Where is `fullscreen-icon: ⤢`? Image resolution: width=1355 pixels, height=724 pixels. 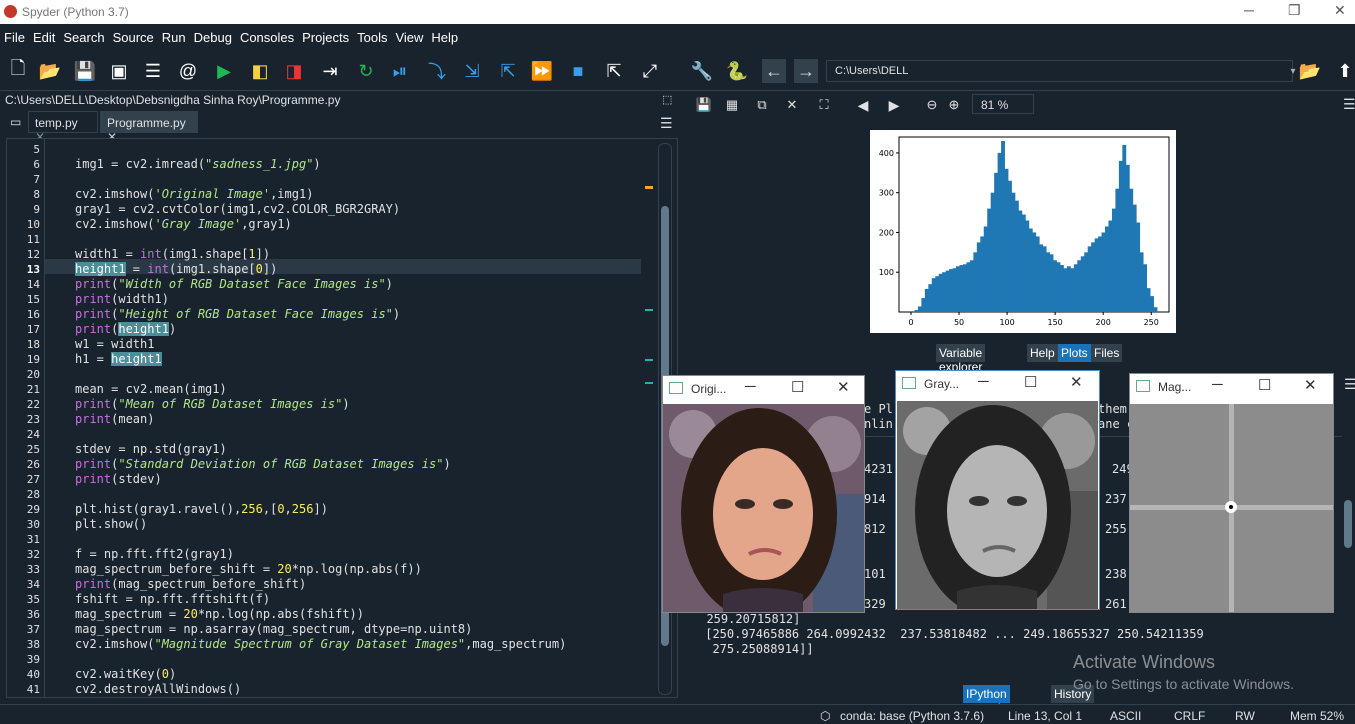 fullscreen-icon: ⤢ is located at coordinates (650, 71).